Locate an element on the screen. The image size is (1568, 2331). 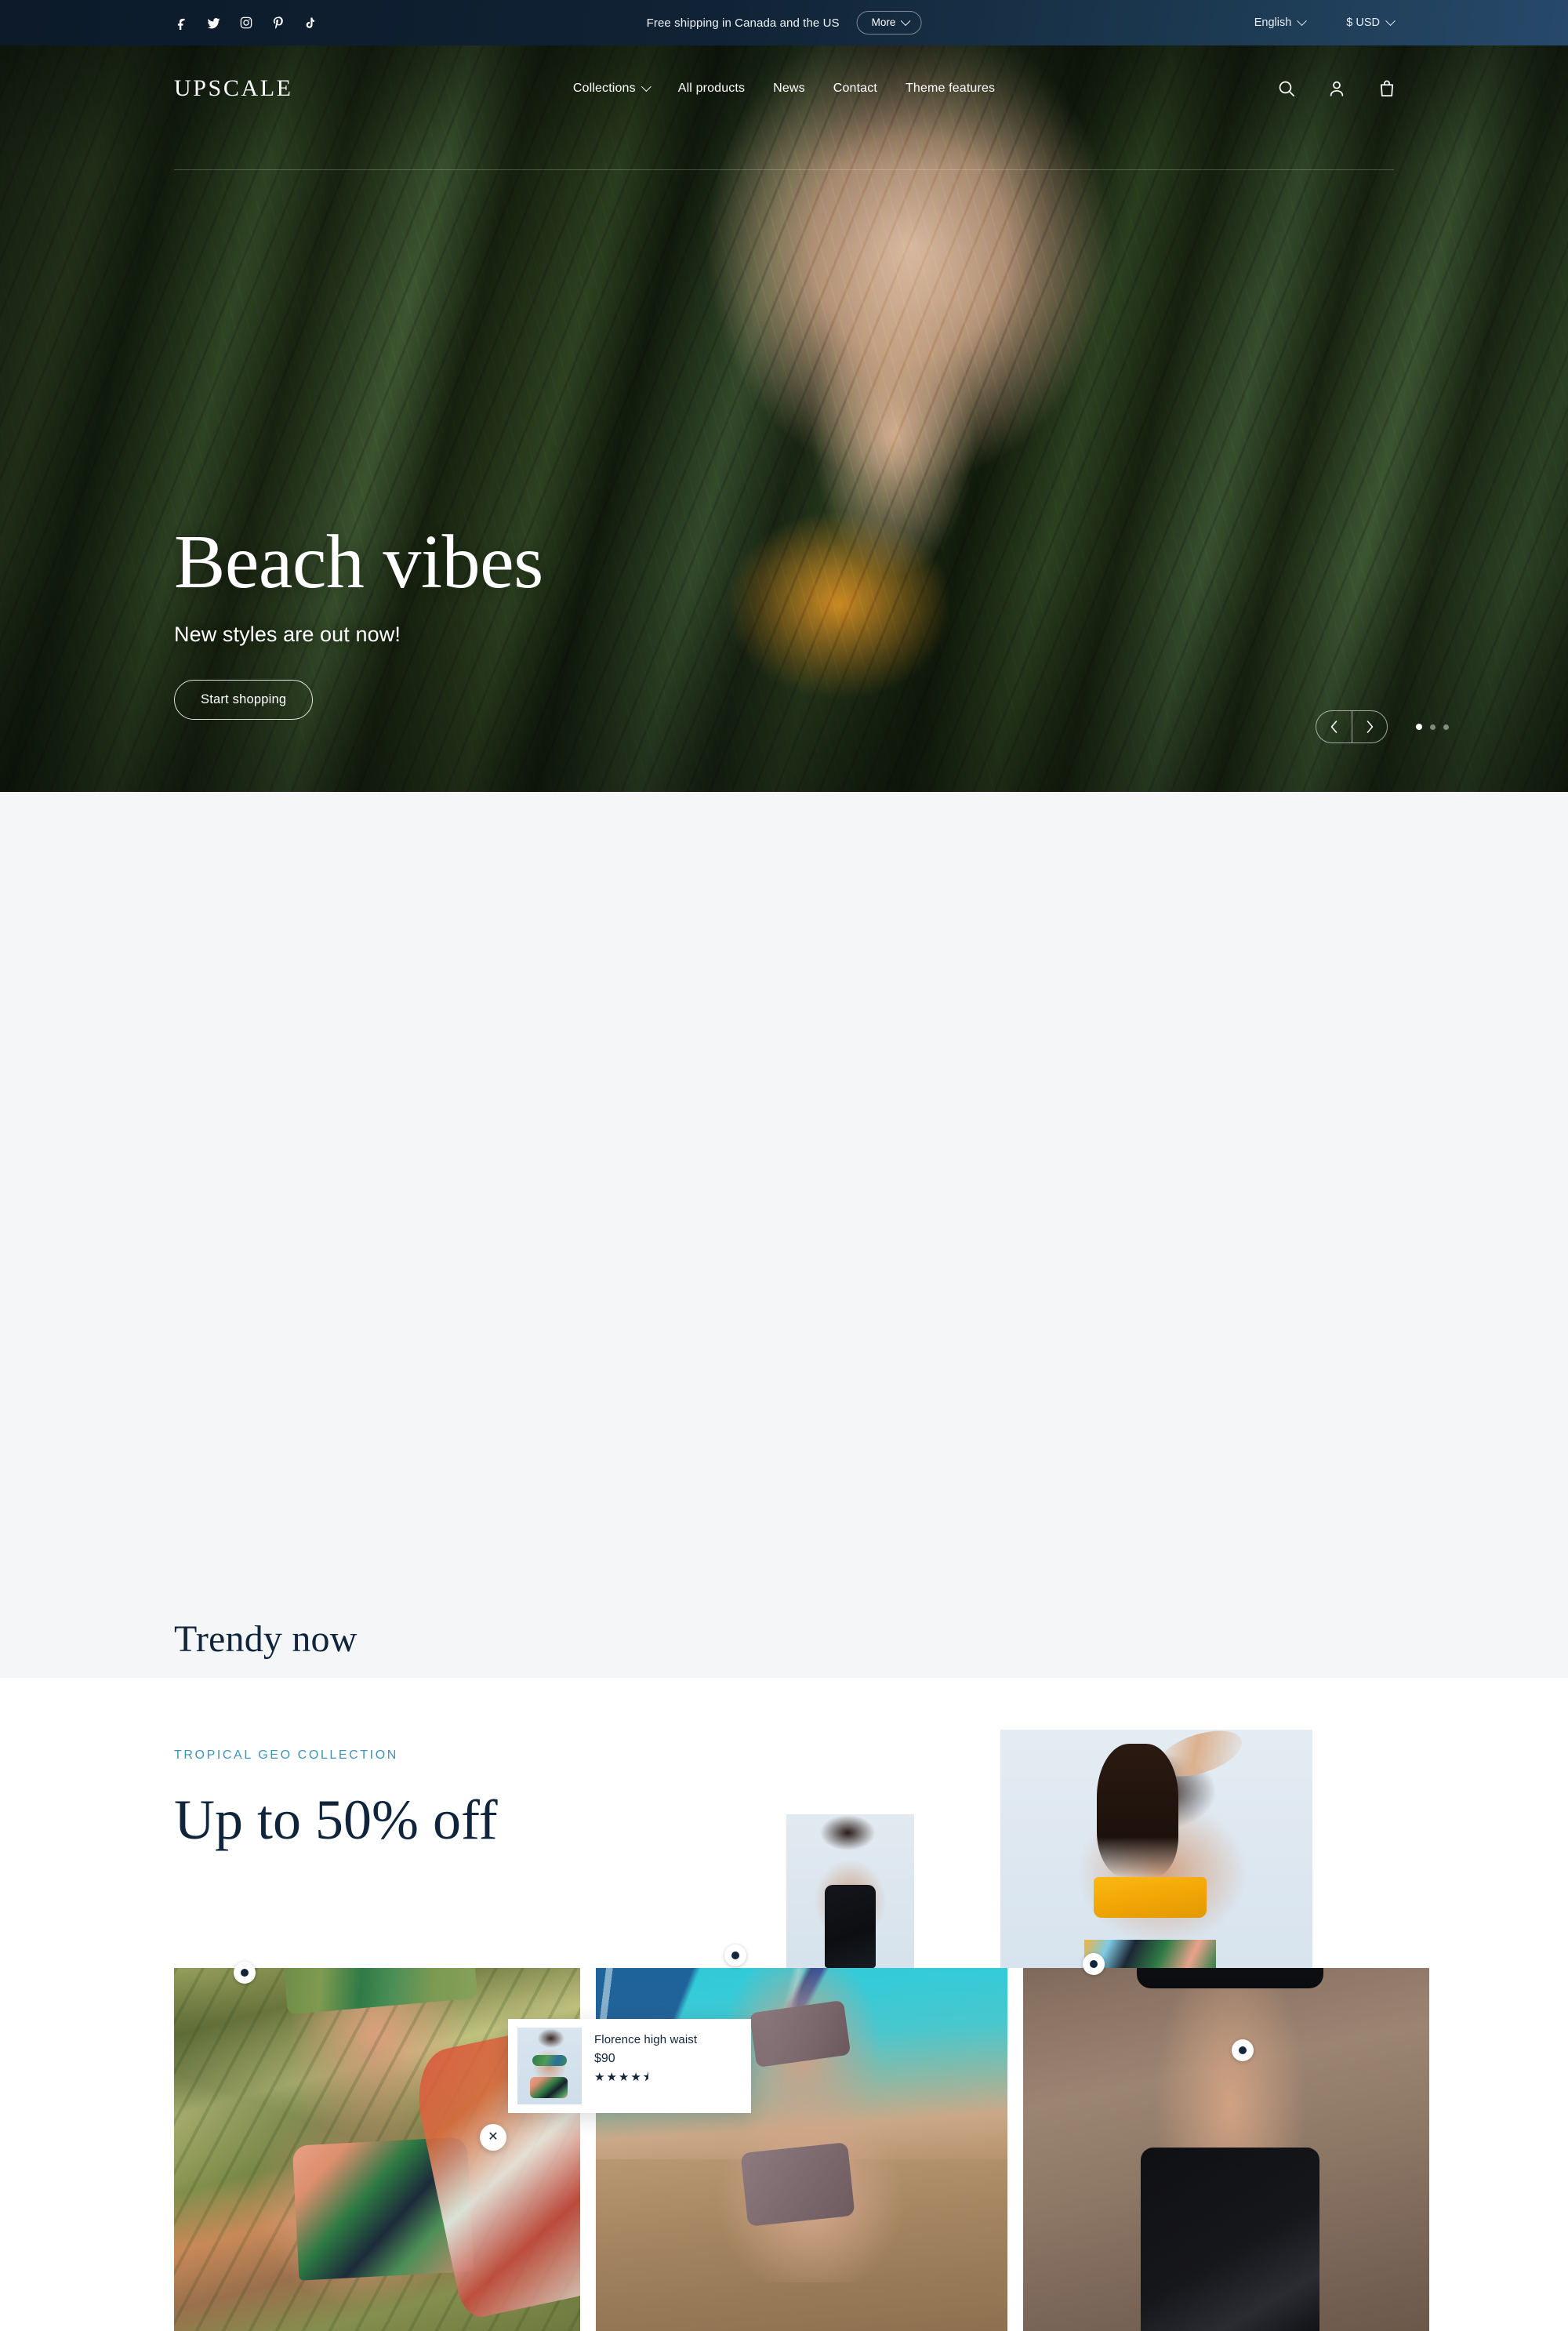
start-shopping-button: Start shopping is located at coordinates (244, 699).